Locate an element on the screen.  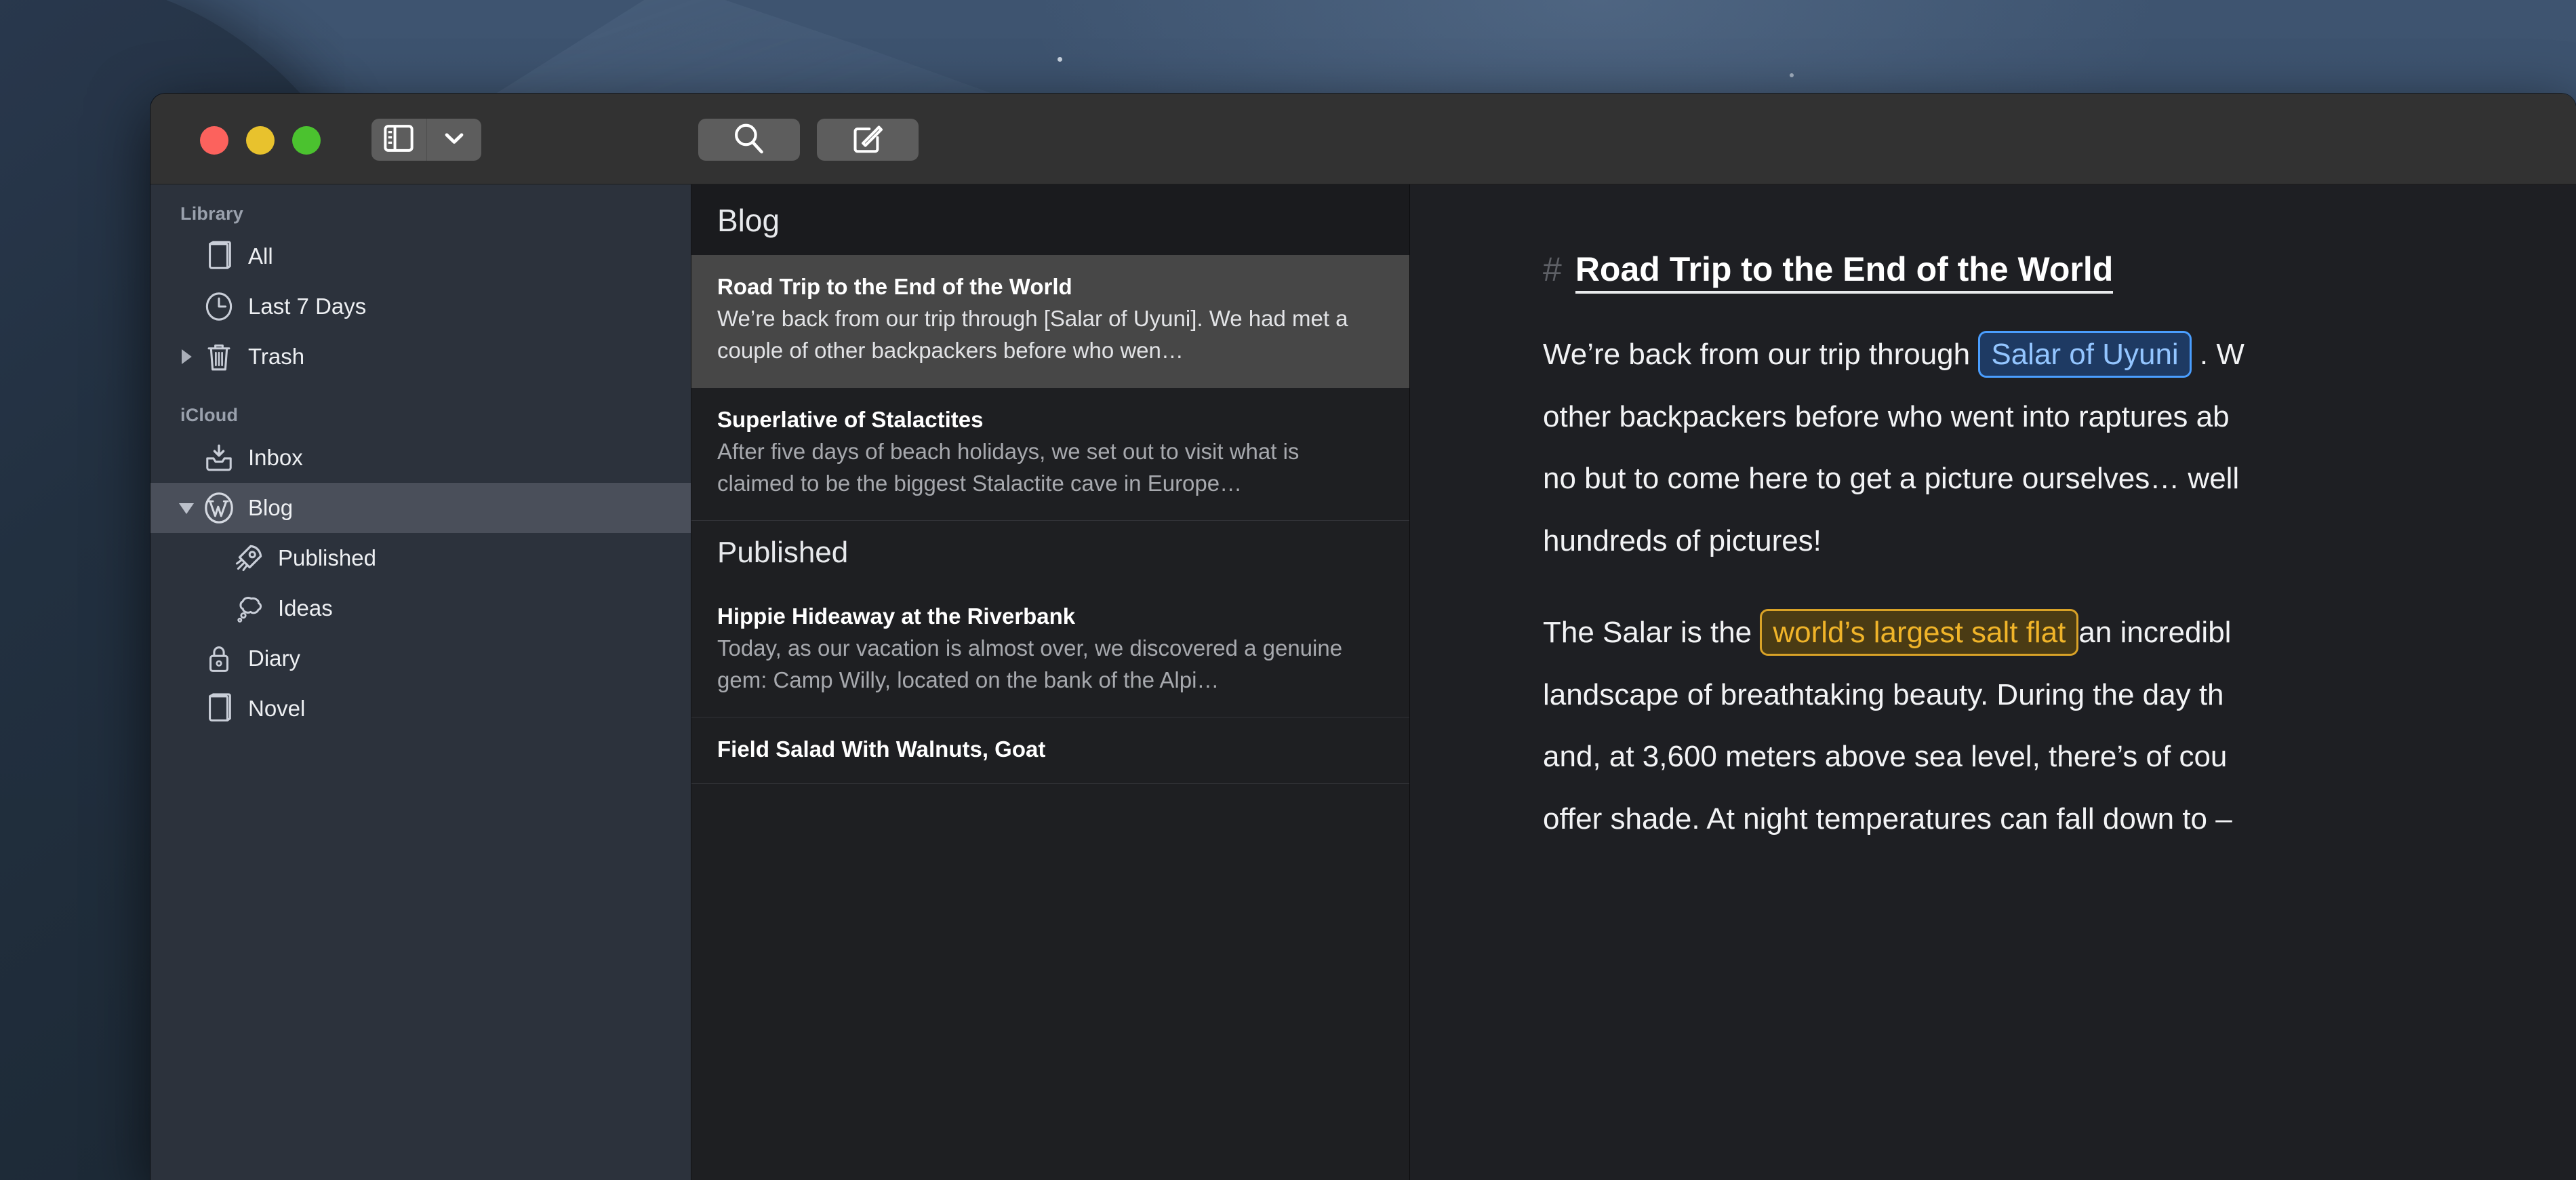
sidebar-section-title-library: Library is located at coordinates (211, 213).